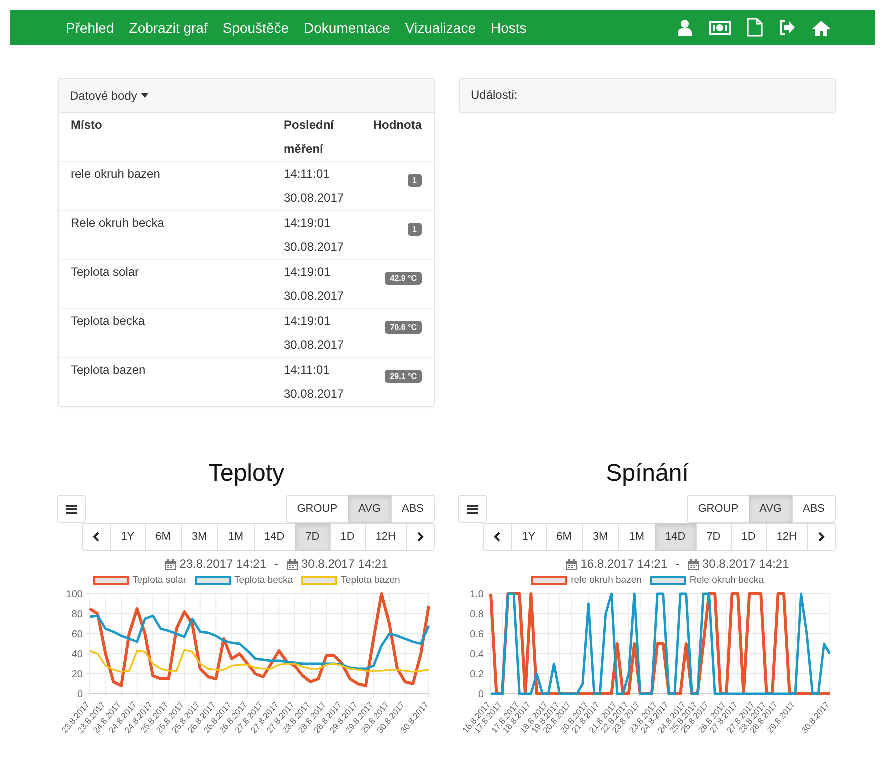 The height and width of the screenshot is (774, 885). Describe the element at coordinates (77, 675) in the screenshot. I see `axis-label: 20` at that location.